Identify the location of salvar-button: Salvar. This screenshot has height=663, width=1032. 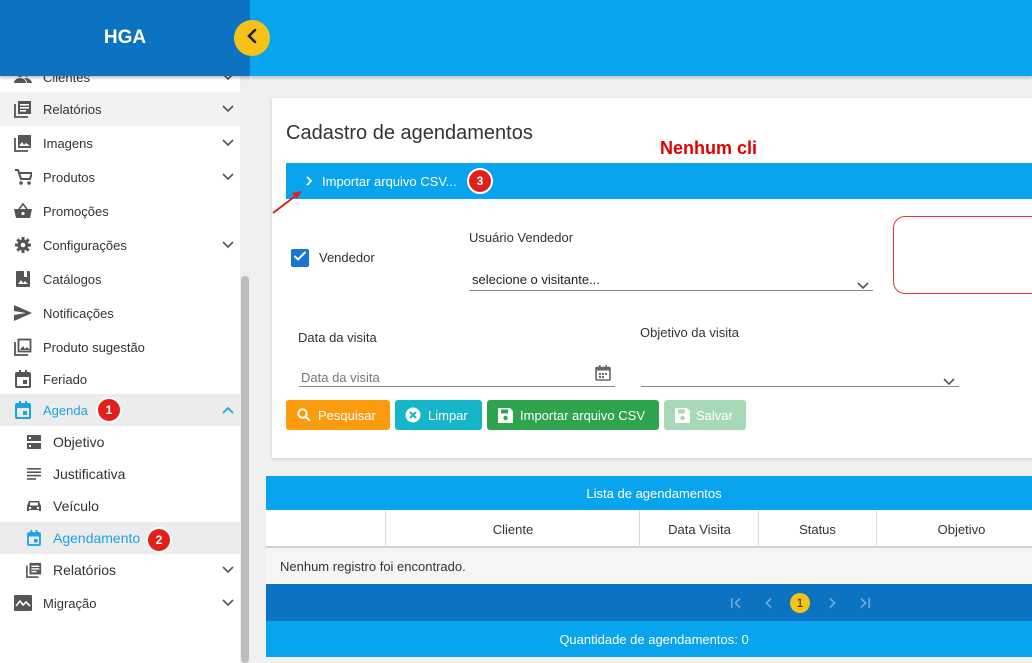
(705, 415).